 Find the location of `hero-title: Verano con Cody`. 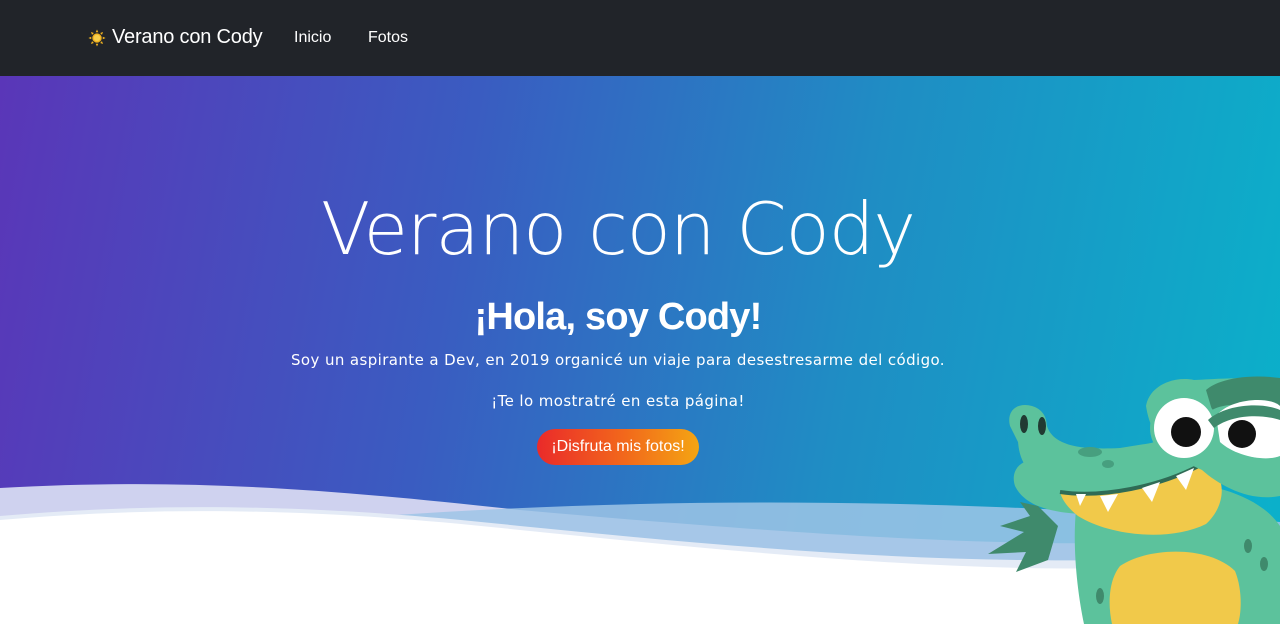

hero-title: Verano con Cody is located at coordinates (618, 229).